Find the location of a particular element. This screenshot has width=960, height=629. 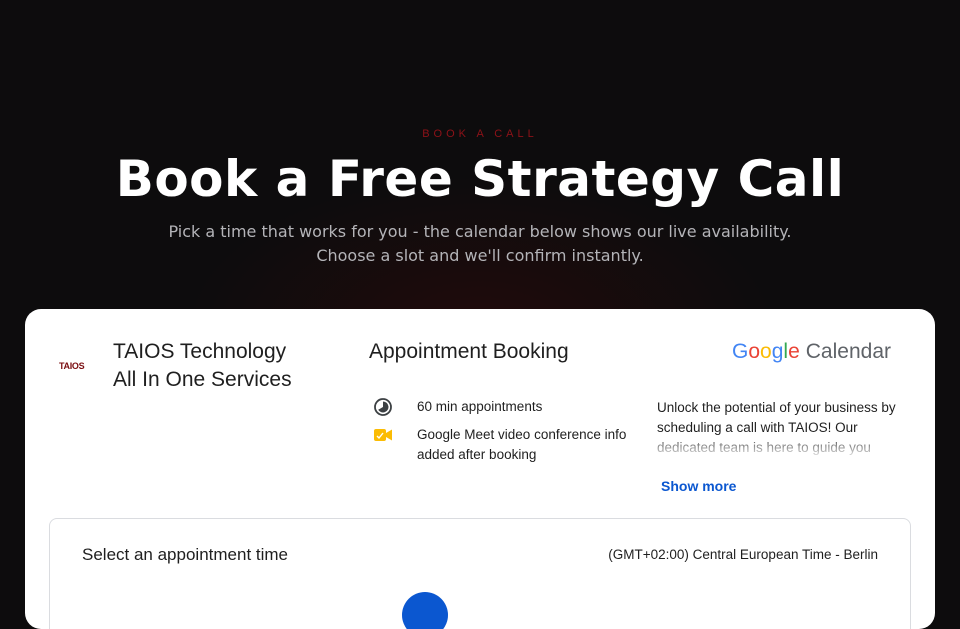

company-logo: TAIOS is located at coordinates (72, 366).